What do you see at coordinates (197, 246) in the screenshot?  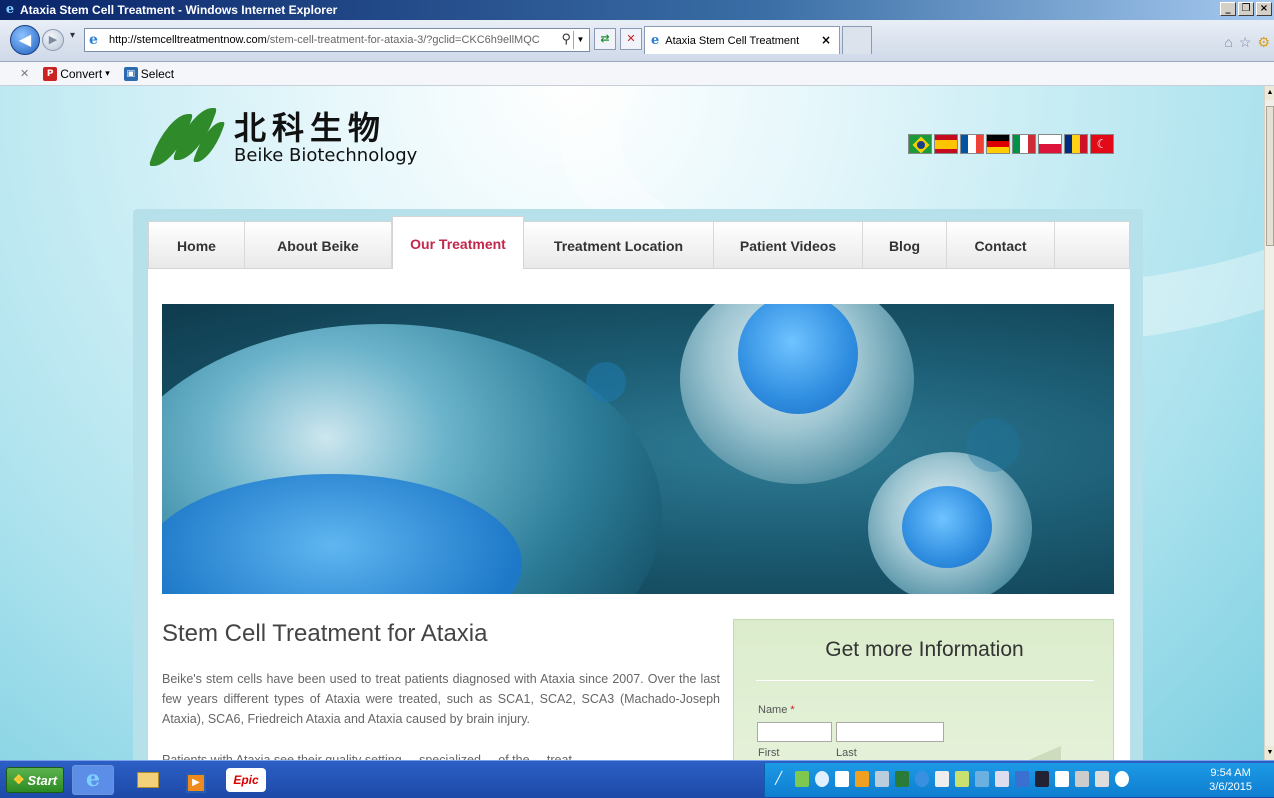 I see `menu-item-home: Home` at bounding box center [197, 246].